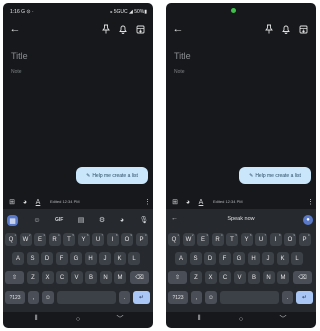  I want to click on microphone-icon: 🎙, so click(144, 220).